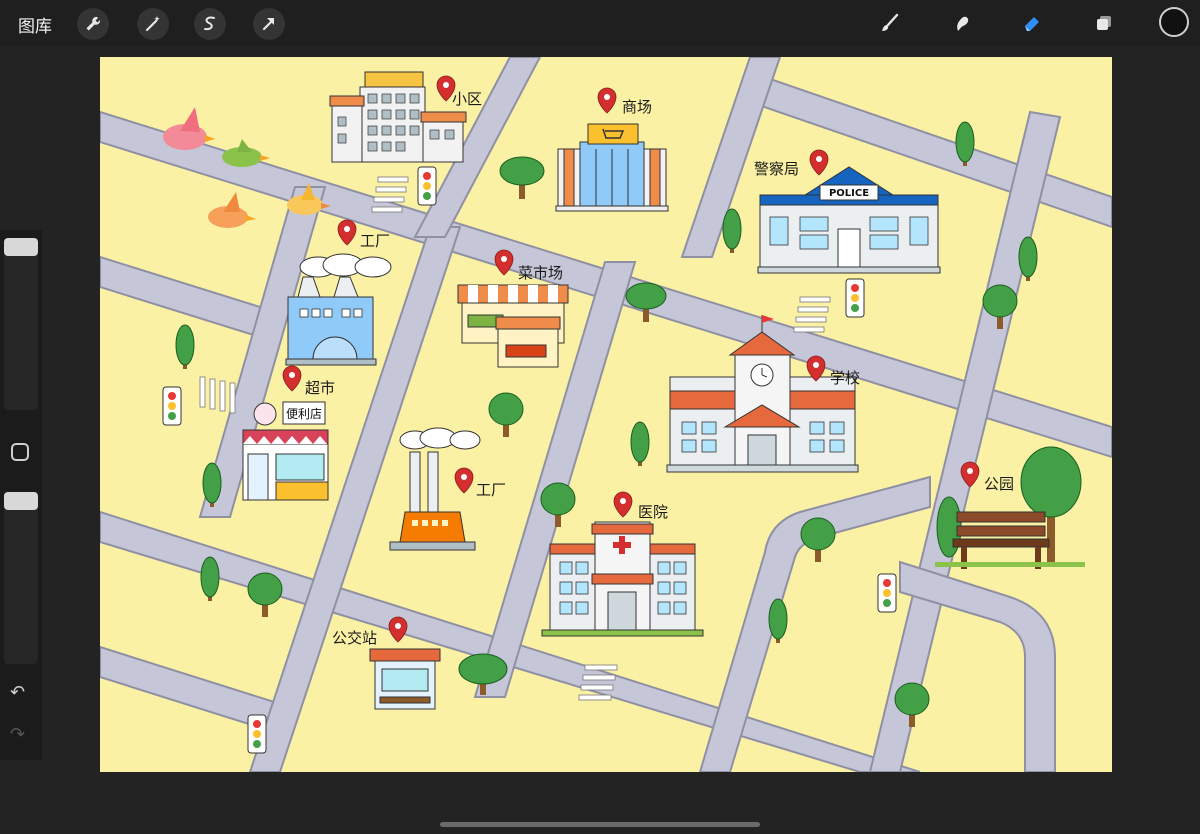 The image size is (1200, 834). What do you see at coordinates (21, 324) in the screenshot?
I see `brush-size-slider` at bounding box center [21, 324].